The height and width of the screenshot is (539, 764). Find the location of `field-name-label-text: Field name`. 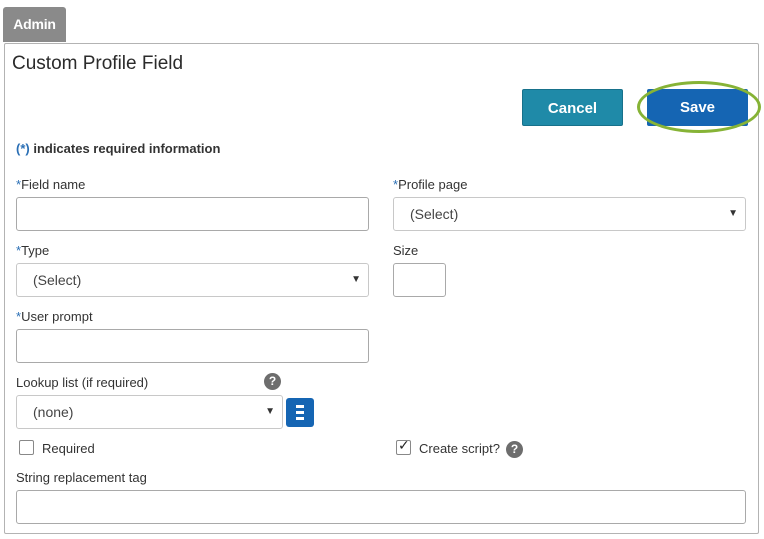

field-name-label-text: Field name is located at coordinates (53, 184).